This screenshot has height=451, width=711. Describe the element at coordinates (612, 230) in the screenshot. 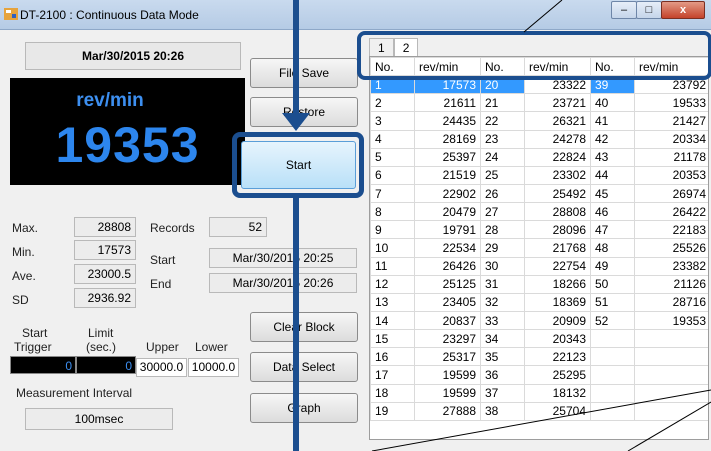

I see `record-number-cell: 47` at that location.